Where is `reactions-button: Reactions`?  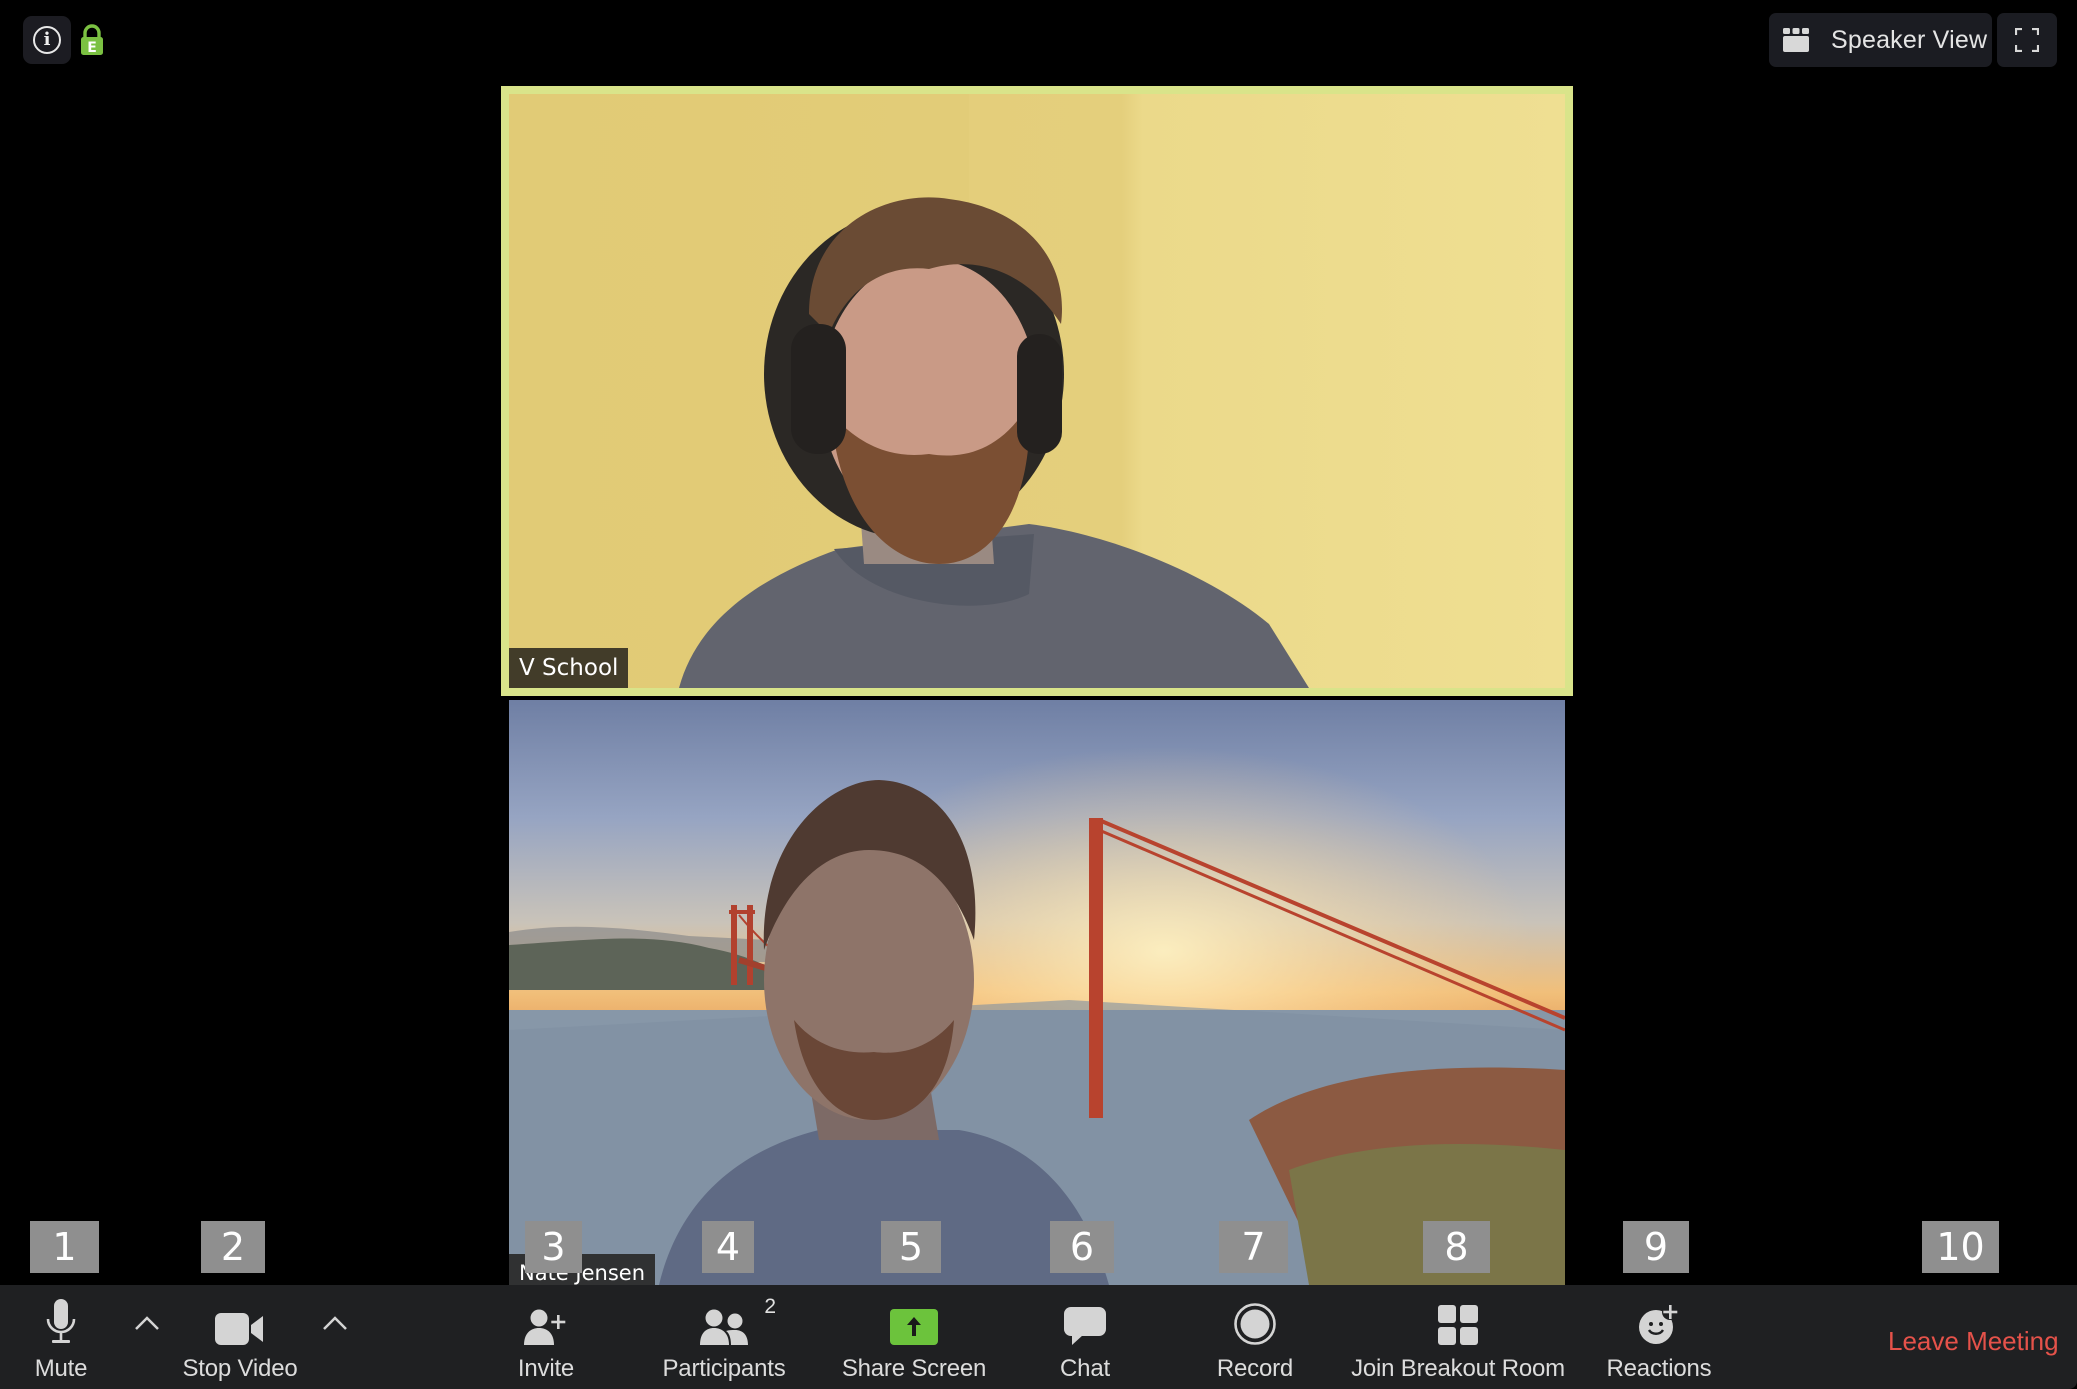 reactions-button: Reactions is located at coordinates (1659, 1337).